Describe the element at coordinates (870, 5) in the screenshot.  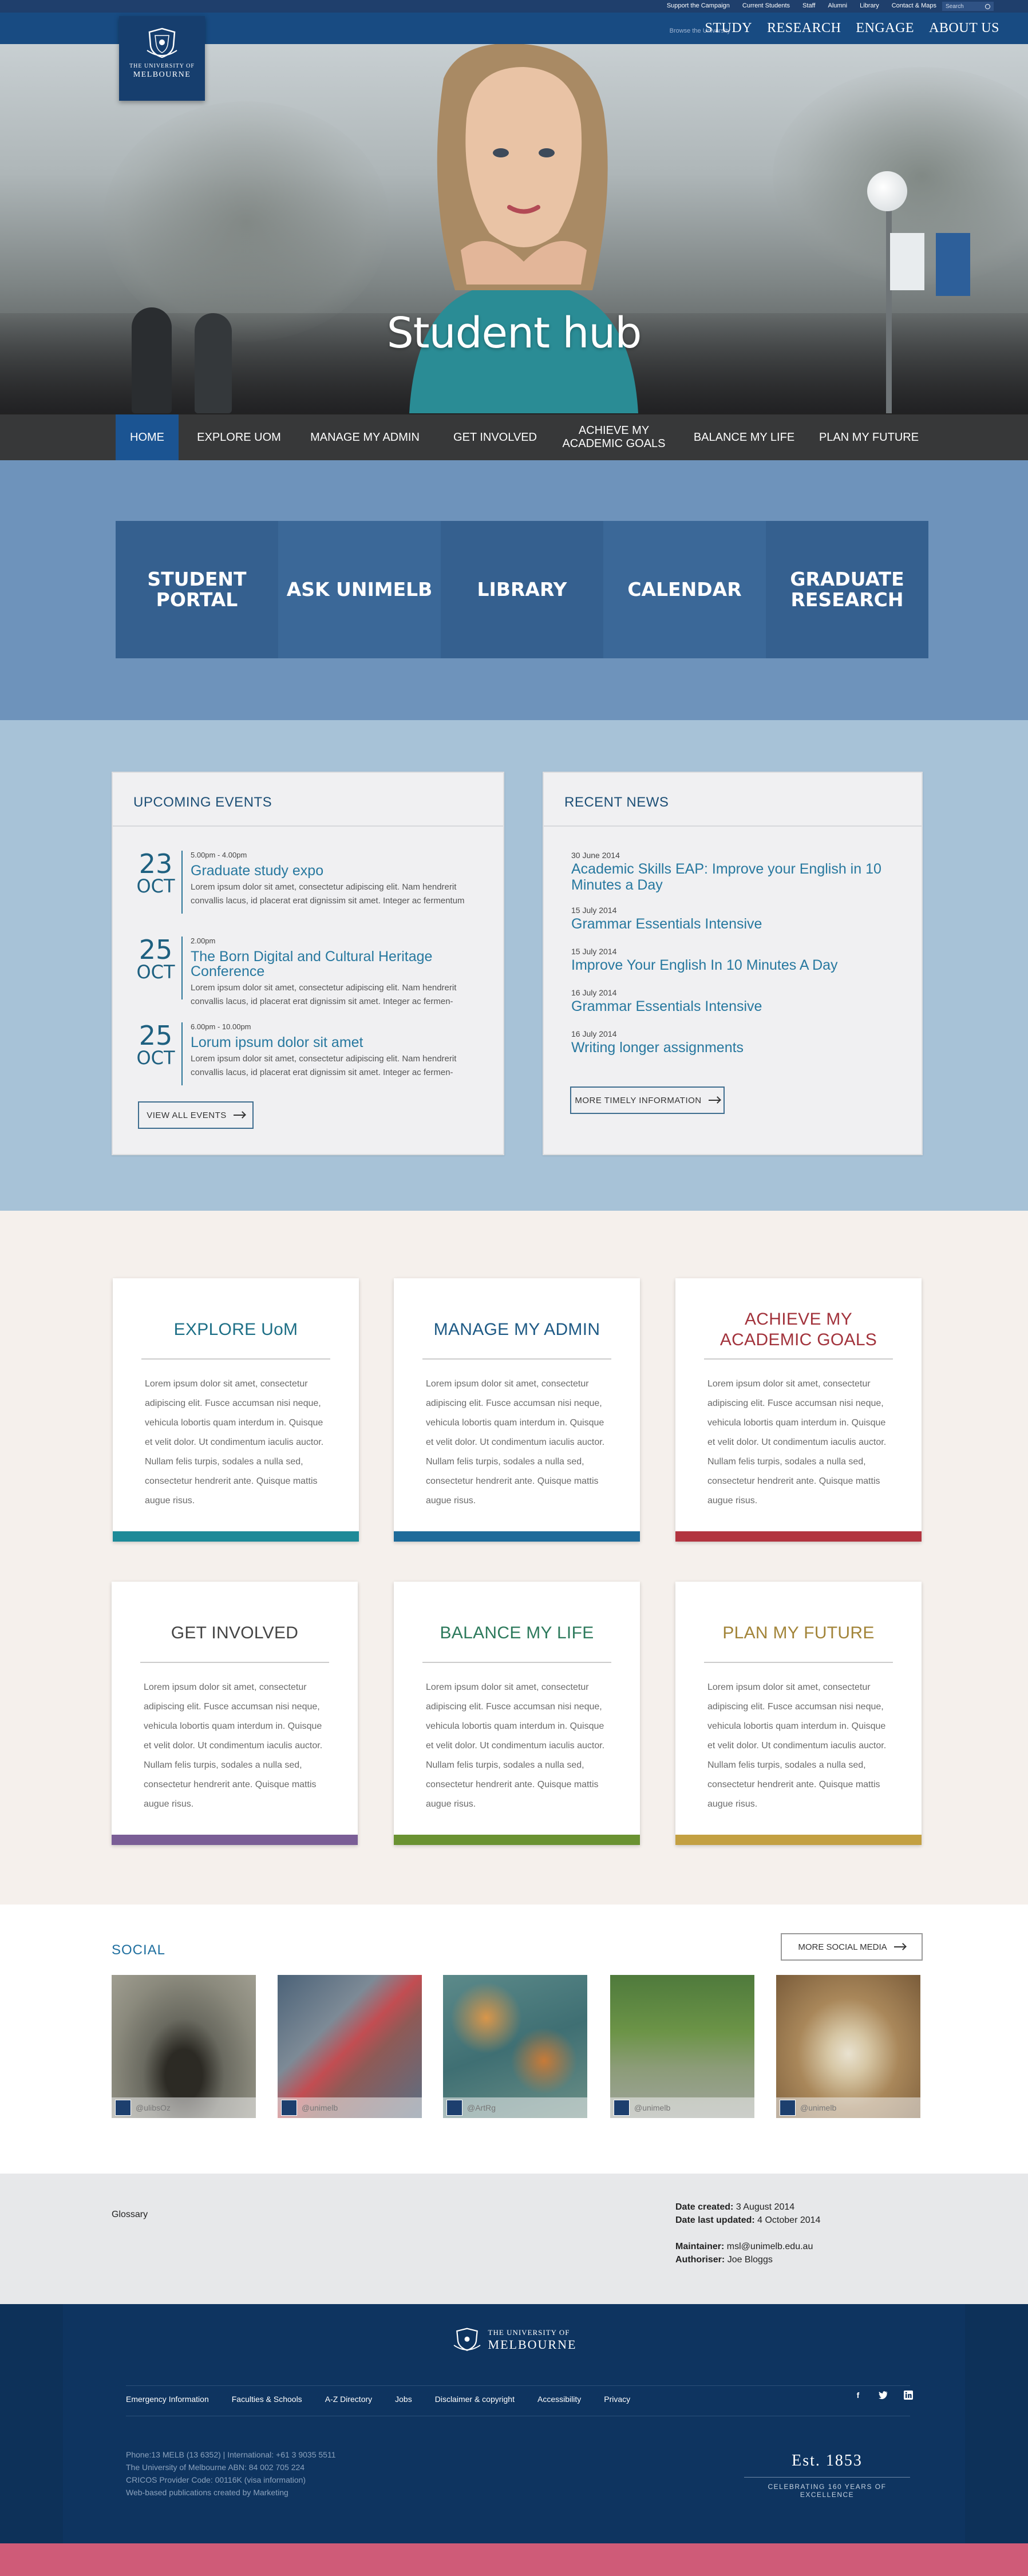
I see `utility-link-library: Library` at that location.